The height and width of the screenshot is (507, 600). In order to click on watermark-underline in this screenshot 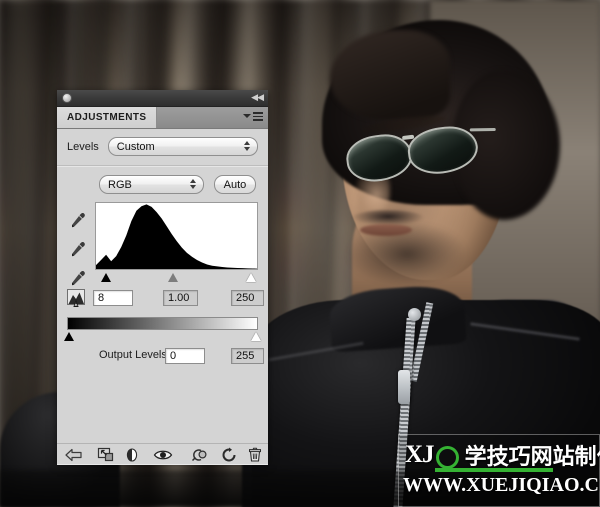, I will do `click(494, 470)`.